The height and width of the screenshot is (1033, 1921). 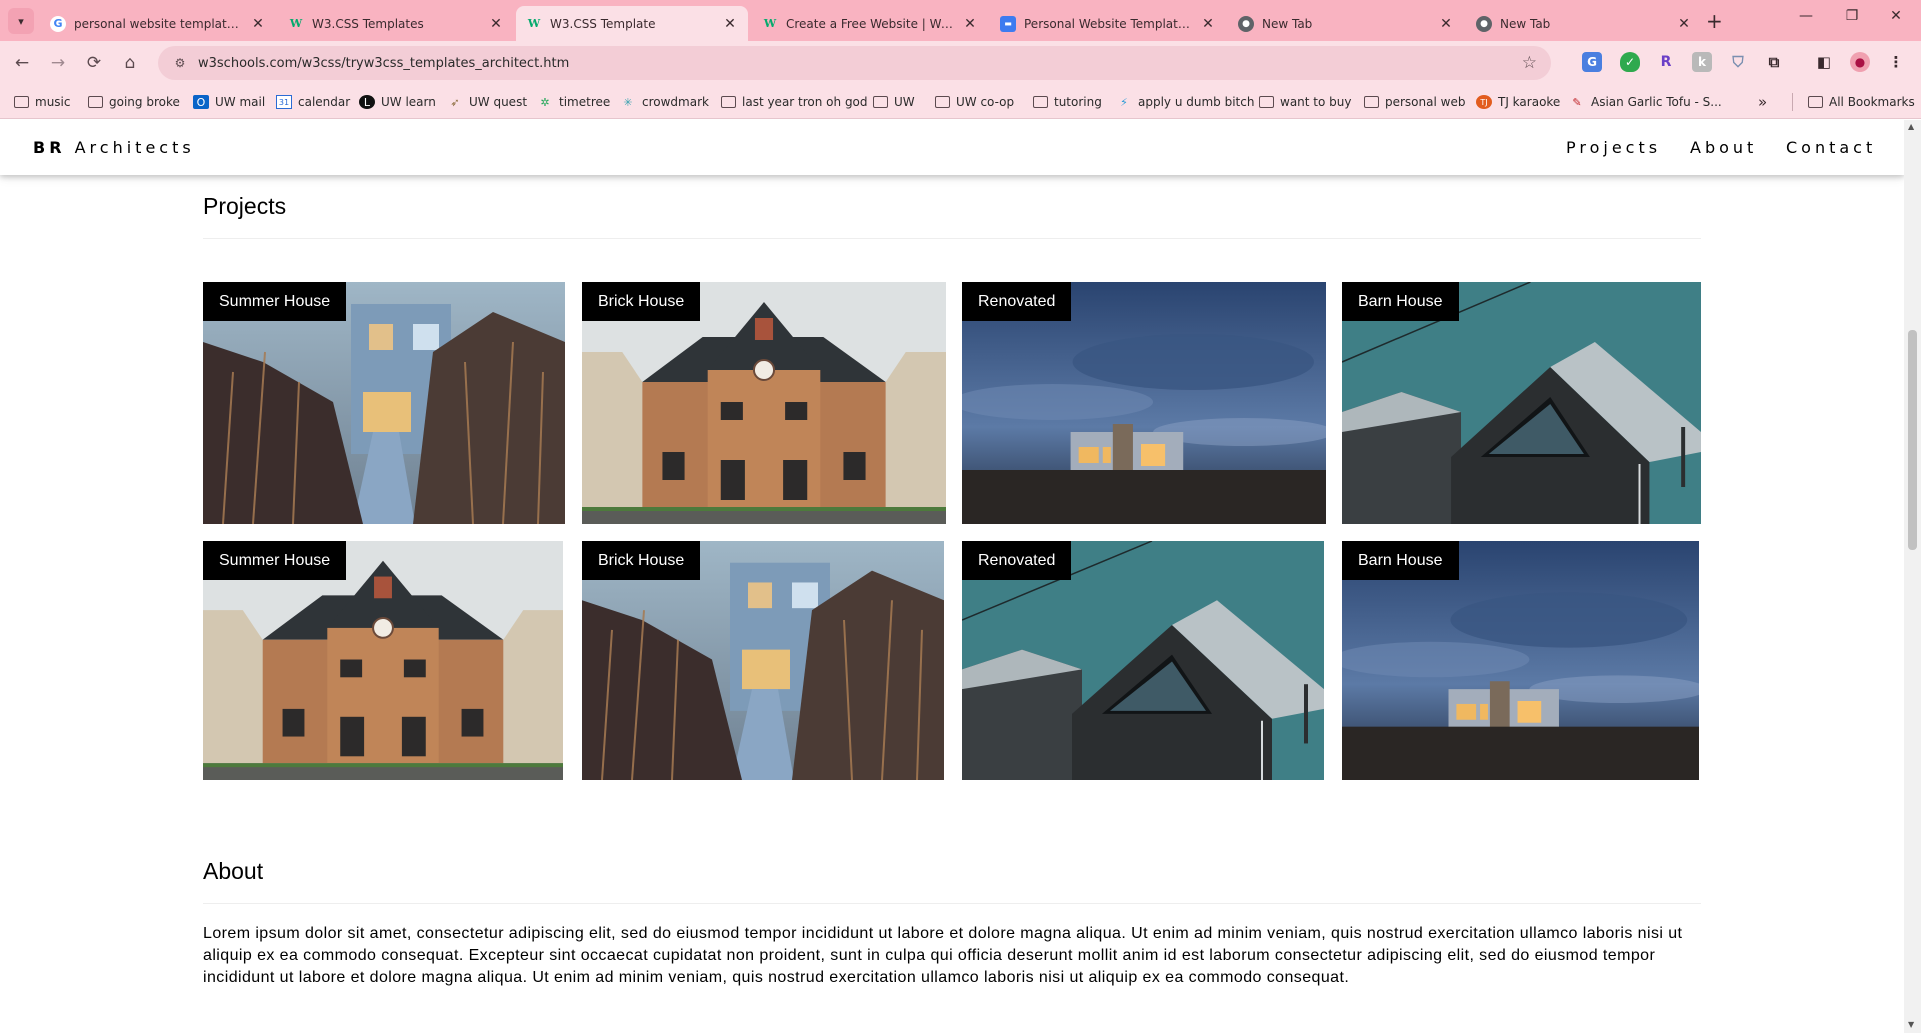 I want to click on bookmark-music: music, so click(x=42, y=102).